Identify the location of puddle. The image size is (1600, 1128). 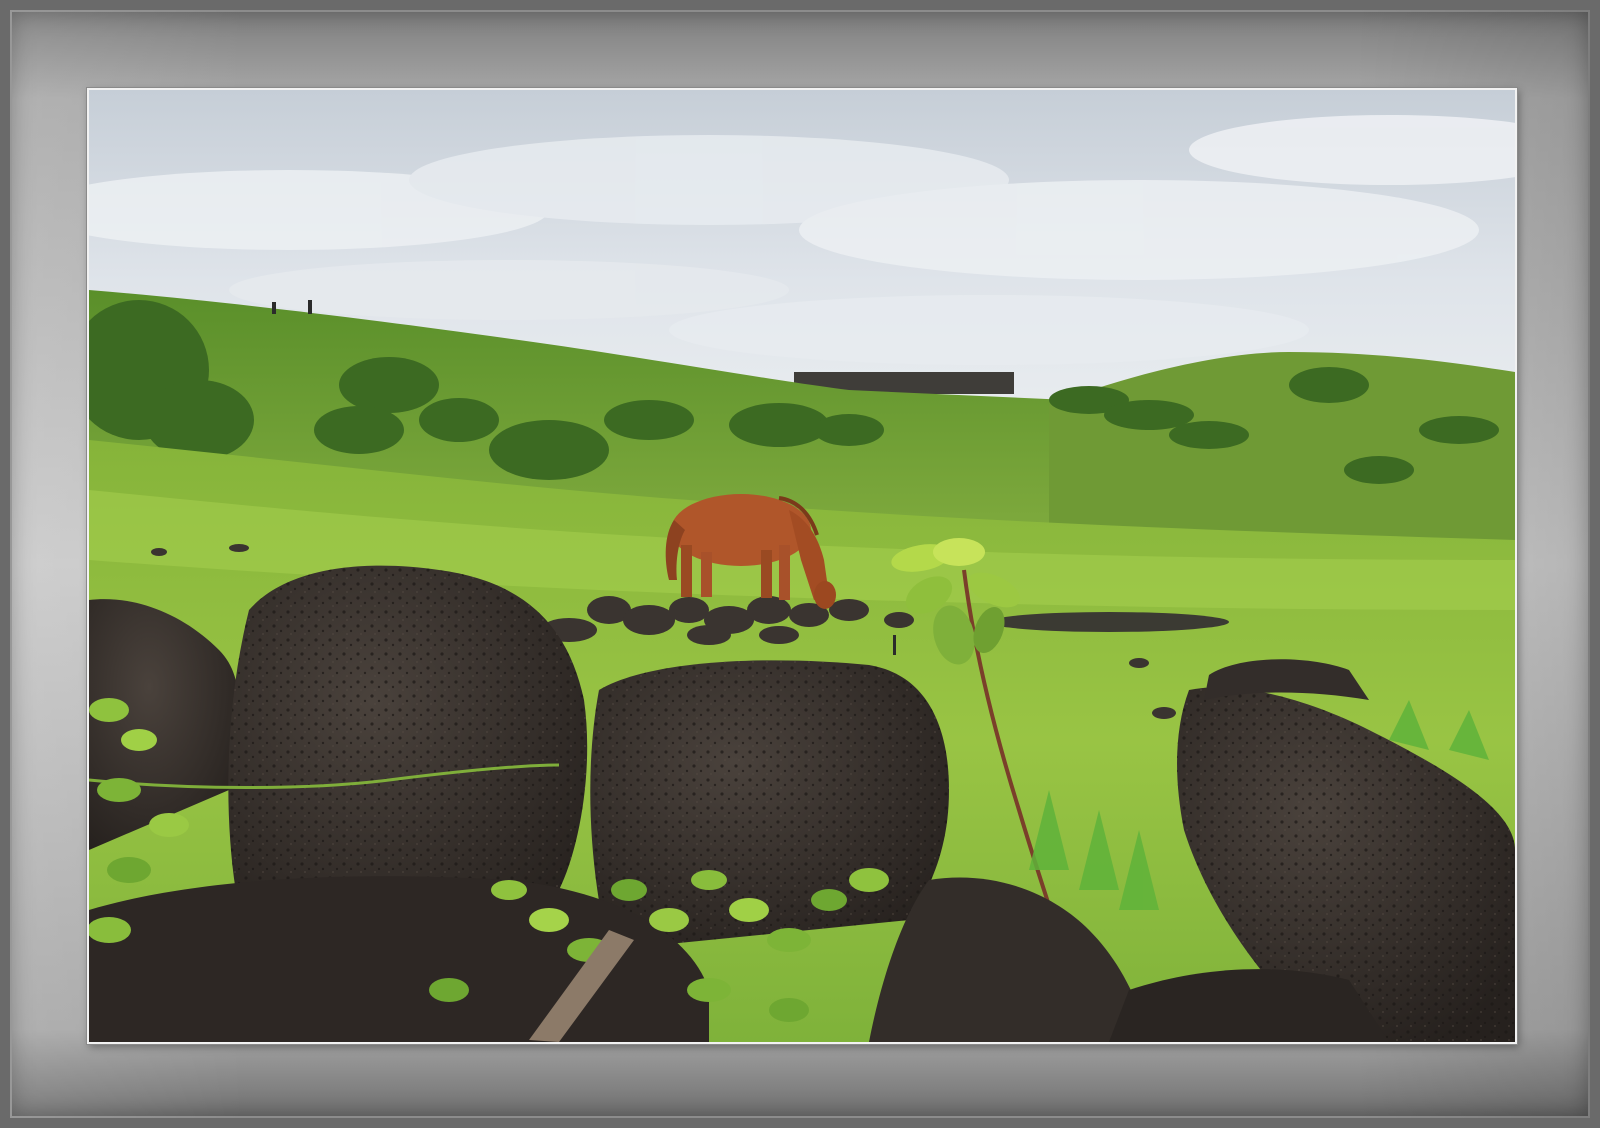
(1109, 622).